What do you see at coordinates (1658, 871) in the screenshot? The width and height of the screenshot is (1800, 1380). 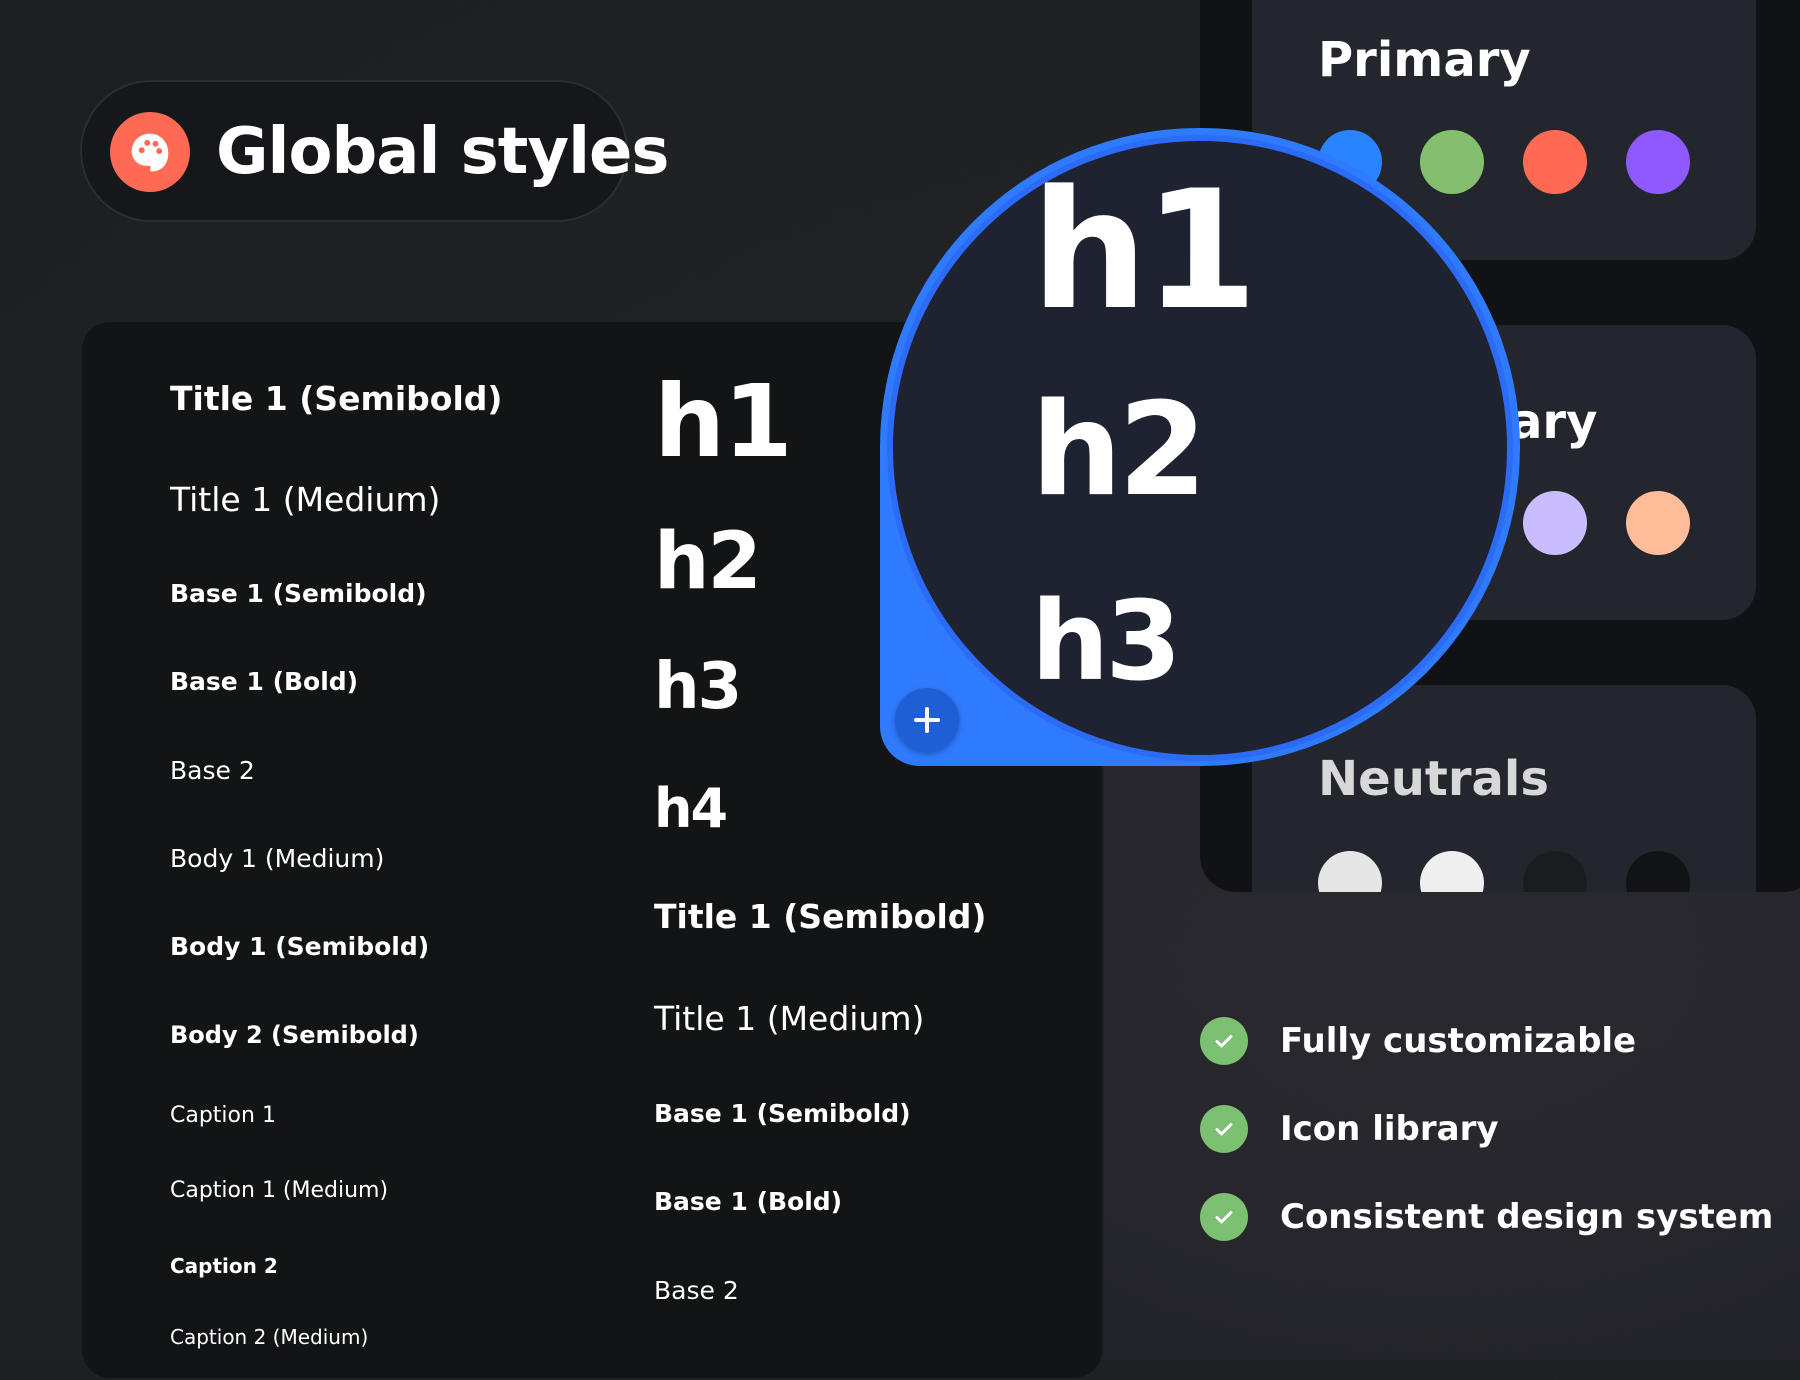 I see `swatch-neutral-darkest` at bounding box center [1658, 871].